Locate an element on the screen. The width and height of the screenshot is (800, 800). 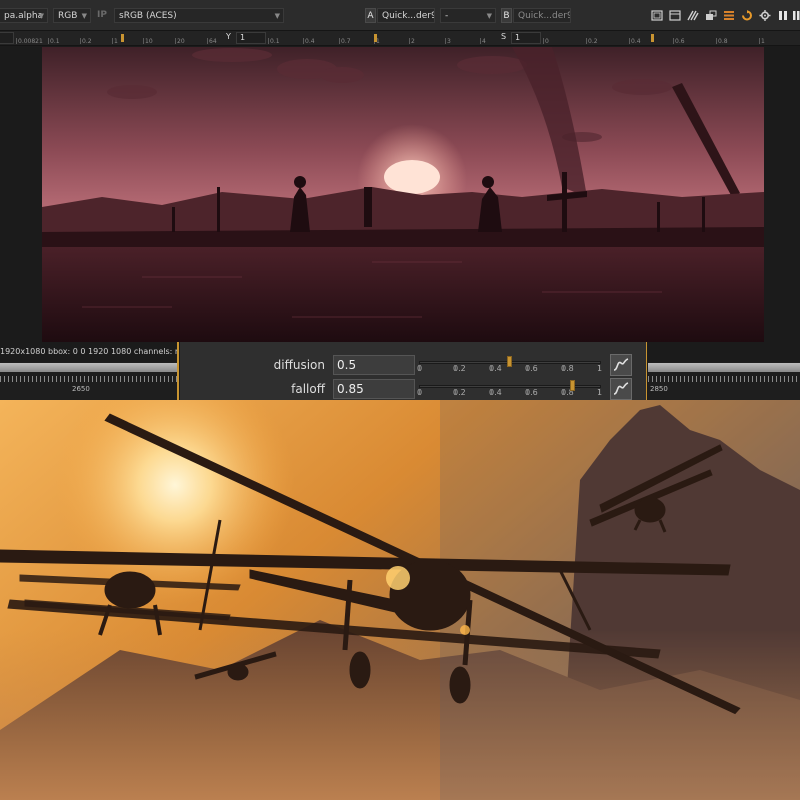
b-input-dropdown: Quick...der95 is located at coordinates (542, 15).